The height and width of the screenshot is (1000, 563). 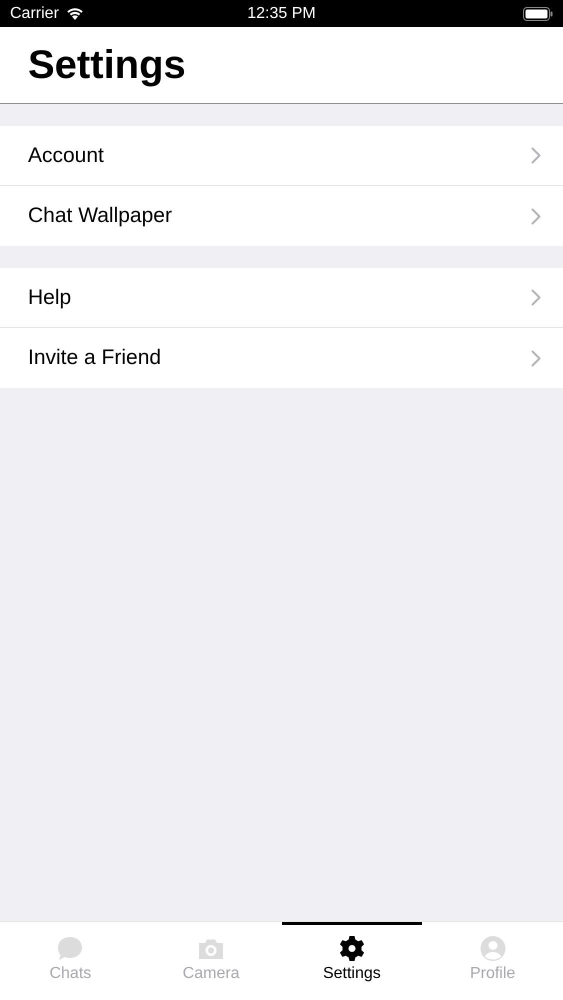 I want to click on settings-row: Help, so click(x=281, y=298).